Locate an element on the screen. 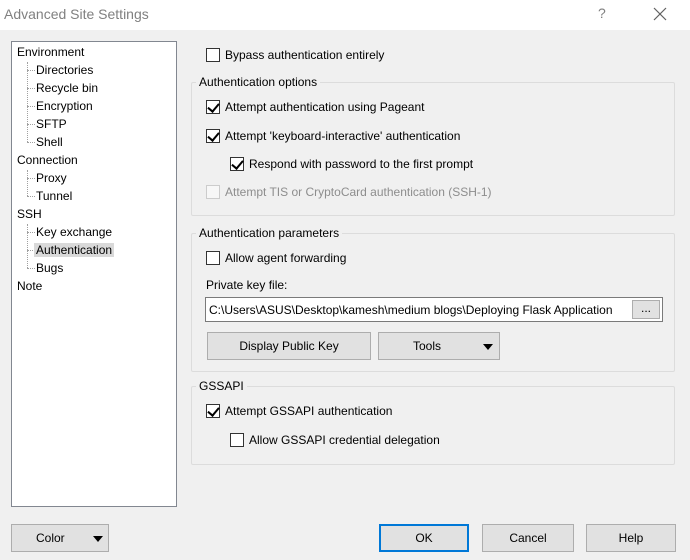  ok-button: OK is located at coordinates (424, 538).